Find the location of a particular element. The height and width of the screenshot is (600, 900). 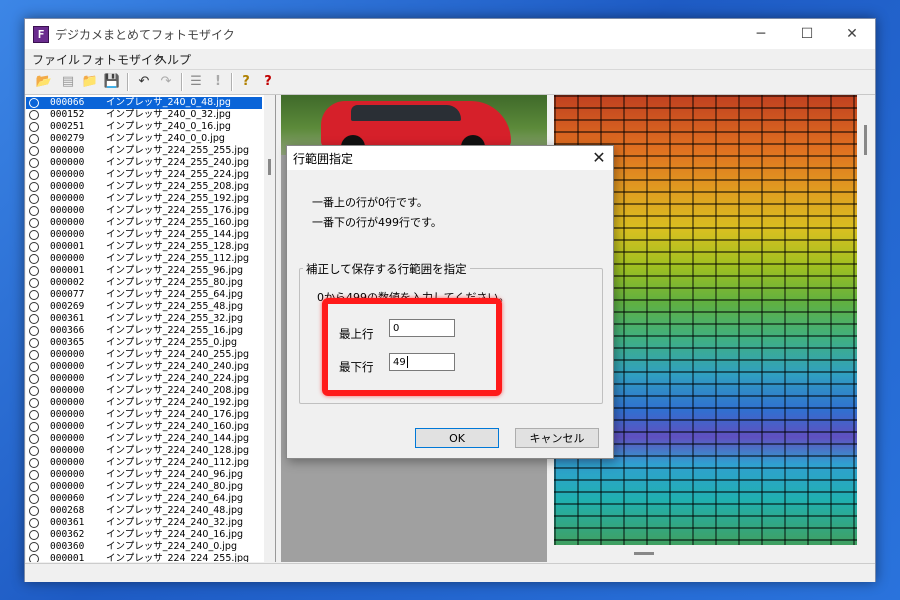

list-item: 000000 インプレッサ_224_255_176.jpg is located at coordinates (144, 211).